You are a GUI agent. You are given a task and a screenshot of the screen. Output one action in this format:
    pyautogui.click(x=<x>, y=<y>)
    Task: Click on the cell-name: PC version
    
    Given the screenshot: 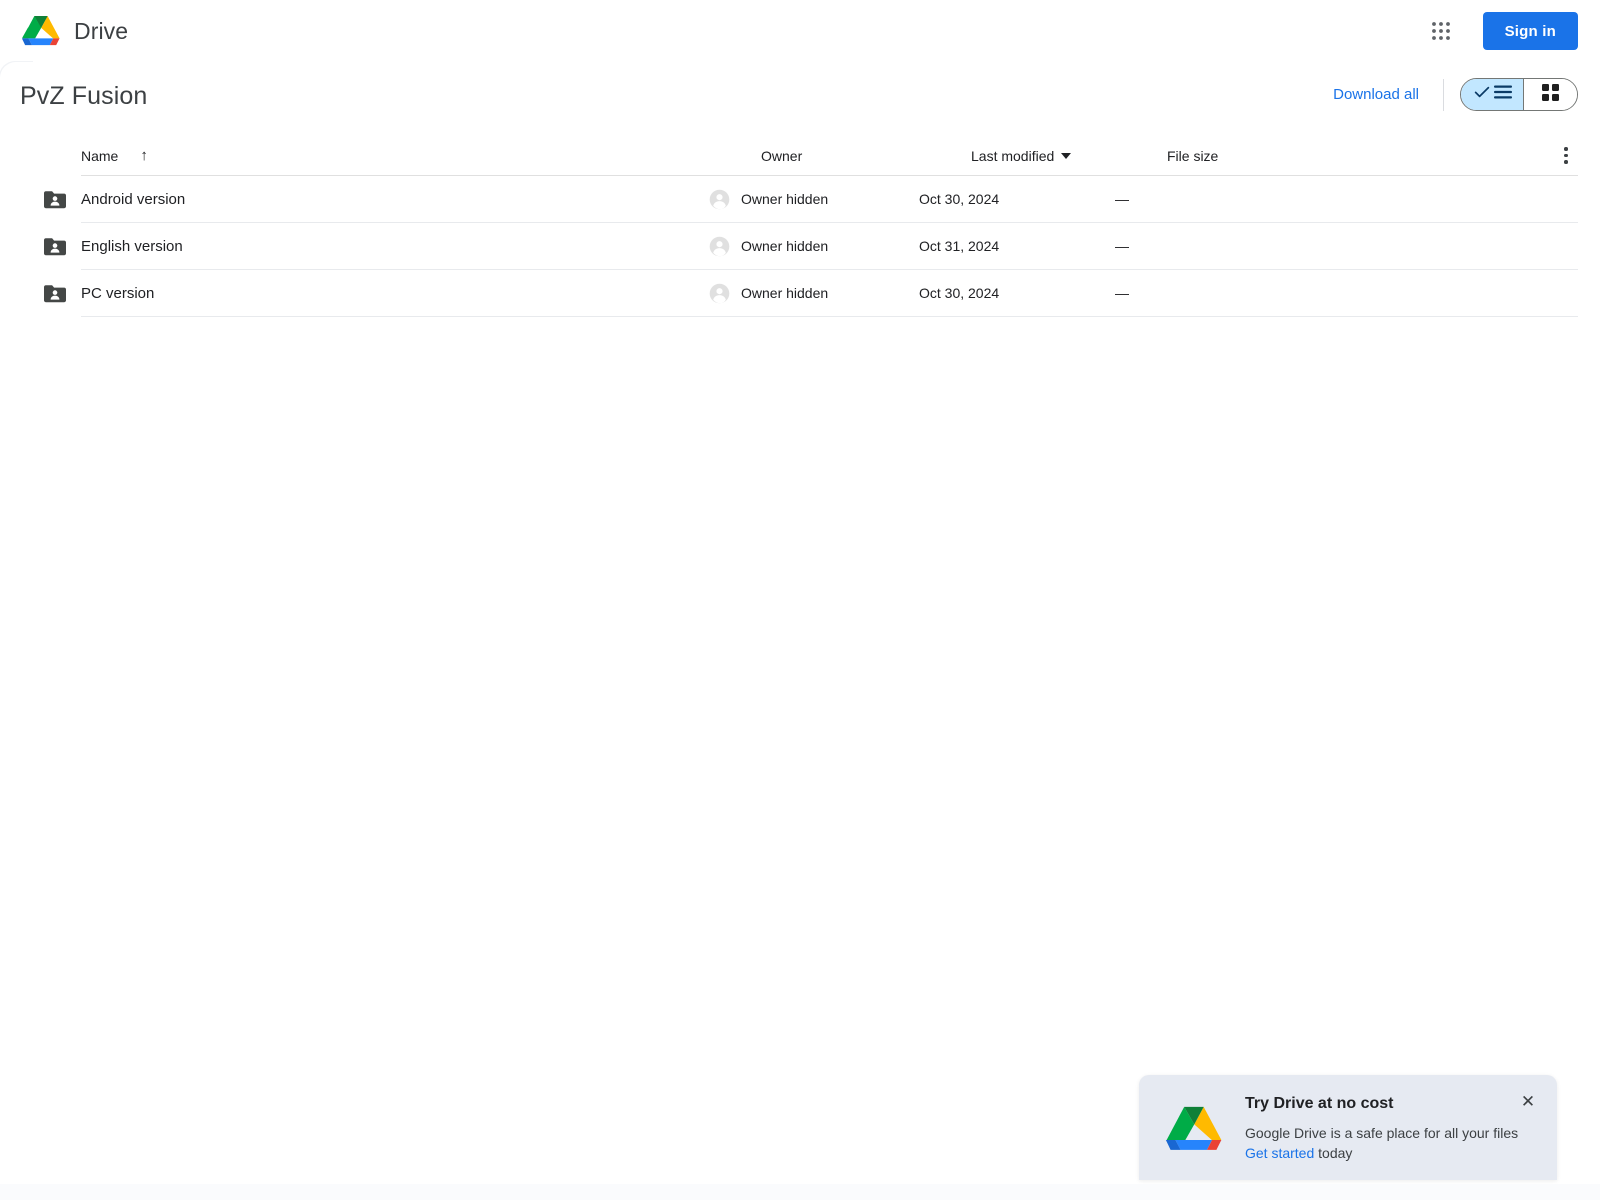 What is the action you would take?
    pyautogui.click(x=369, y=293)
    